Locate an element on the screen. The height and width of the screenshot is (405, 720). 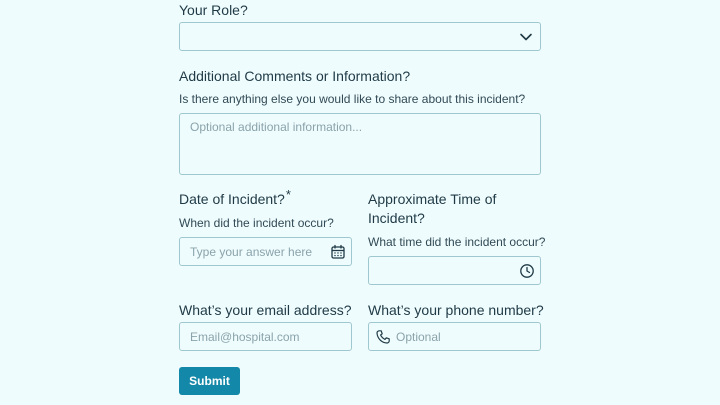
comments-textarea is located at coordinates (360, 144).